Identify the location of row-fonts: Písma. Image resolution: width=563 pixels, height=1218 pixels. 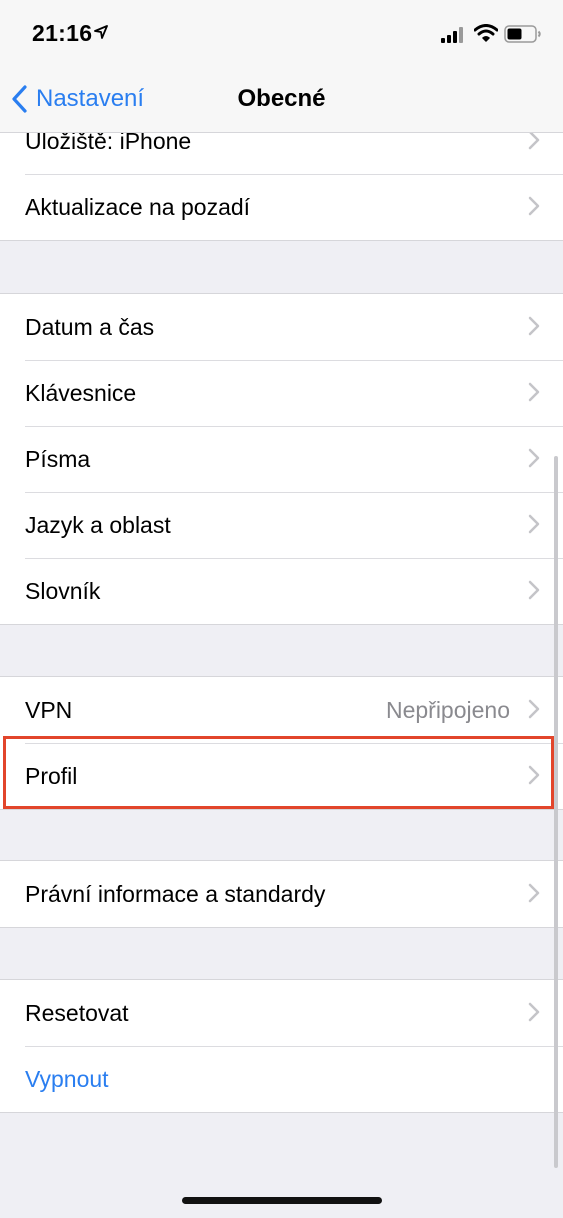
(281, 459).